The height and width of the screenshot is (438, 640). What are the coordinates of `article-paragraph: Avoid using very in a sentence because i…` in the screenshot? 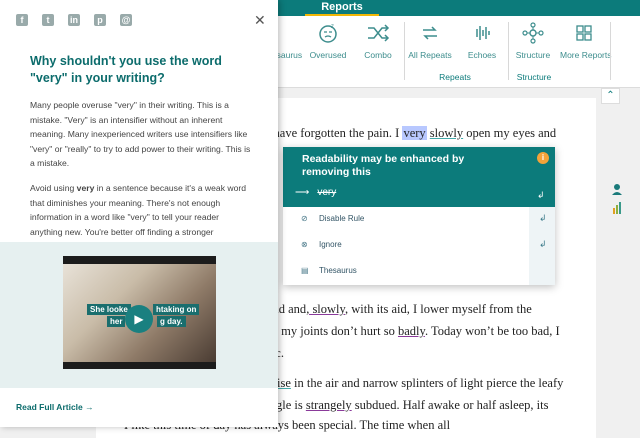 It's located at (138, 210).